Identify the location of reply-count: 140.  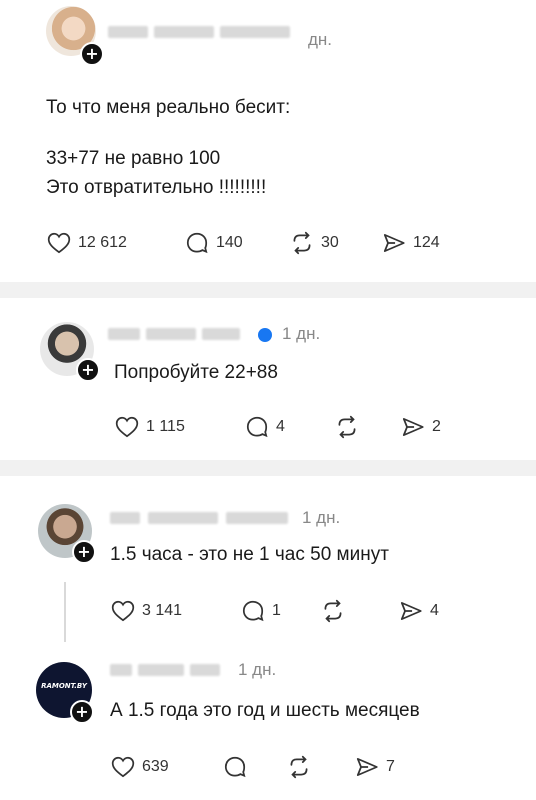
(229, 242).